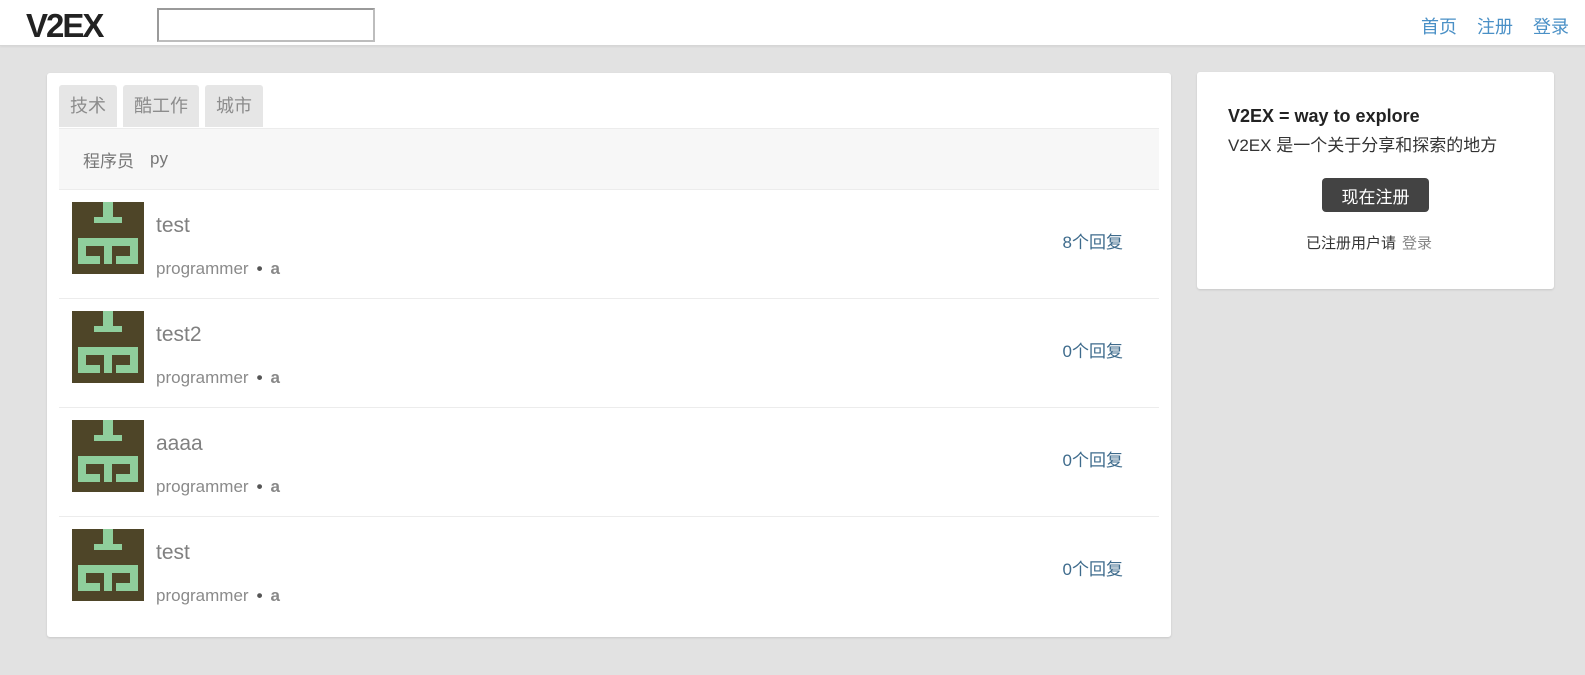  Describe the element at coordinates (65, 26) in the screenshot. I see `site-logo: V2EX` at that location.